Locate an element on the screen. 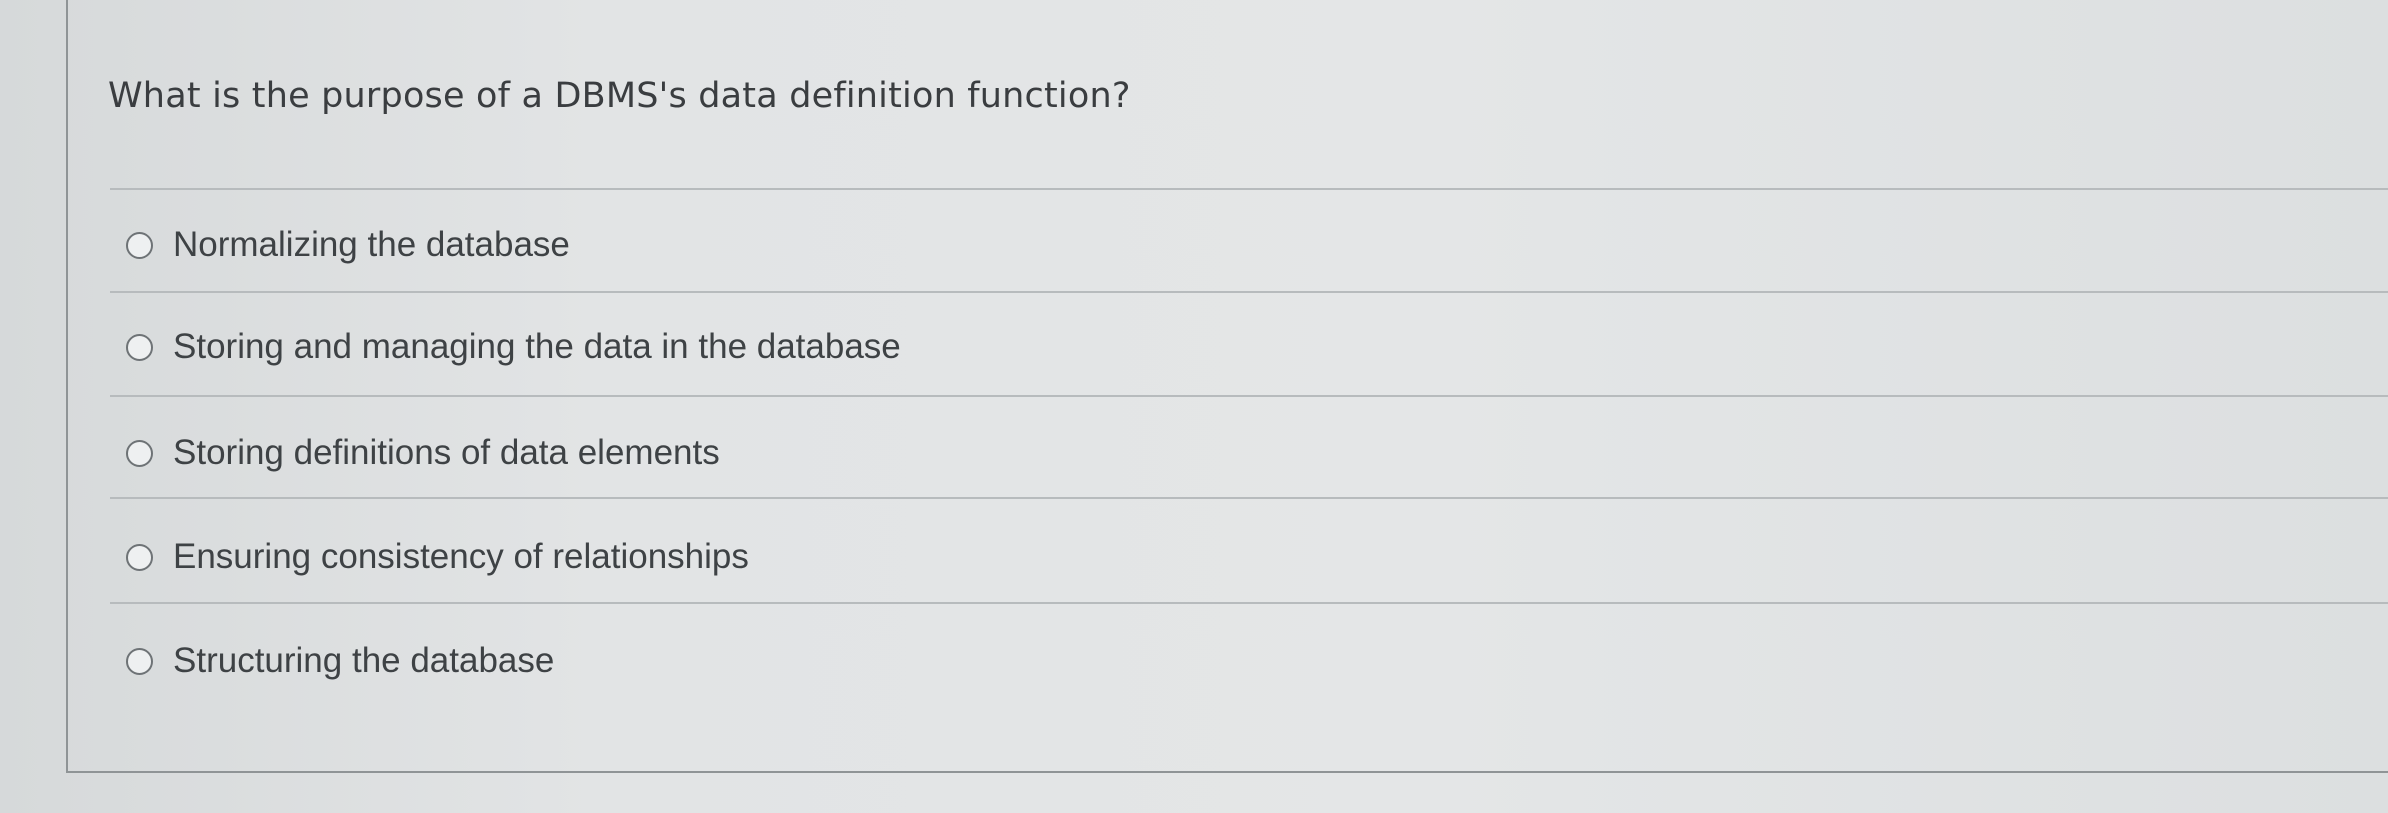 This screenshot has height=813, width=2388. answer-option-label: Ensuring consistency of relationships is located at coordinates (461, 556).